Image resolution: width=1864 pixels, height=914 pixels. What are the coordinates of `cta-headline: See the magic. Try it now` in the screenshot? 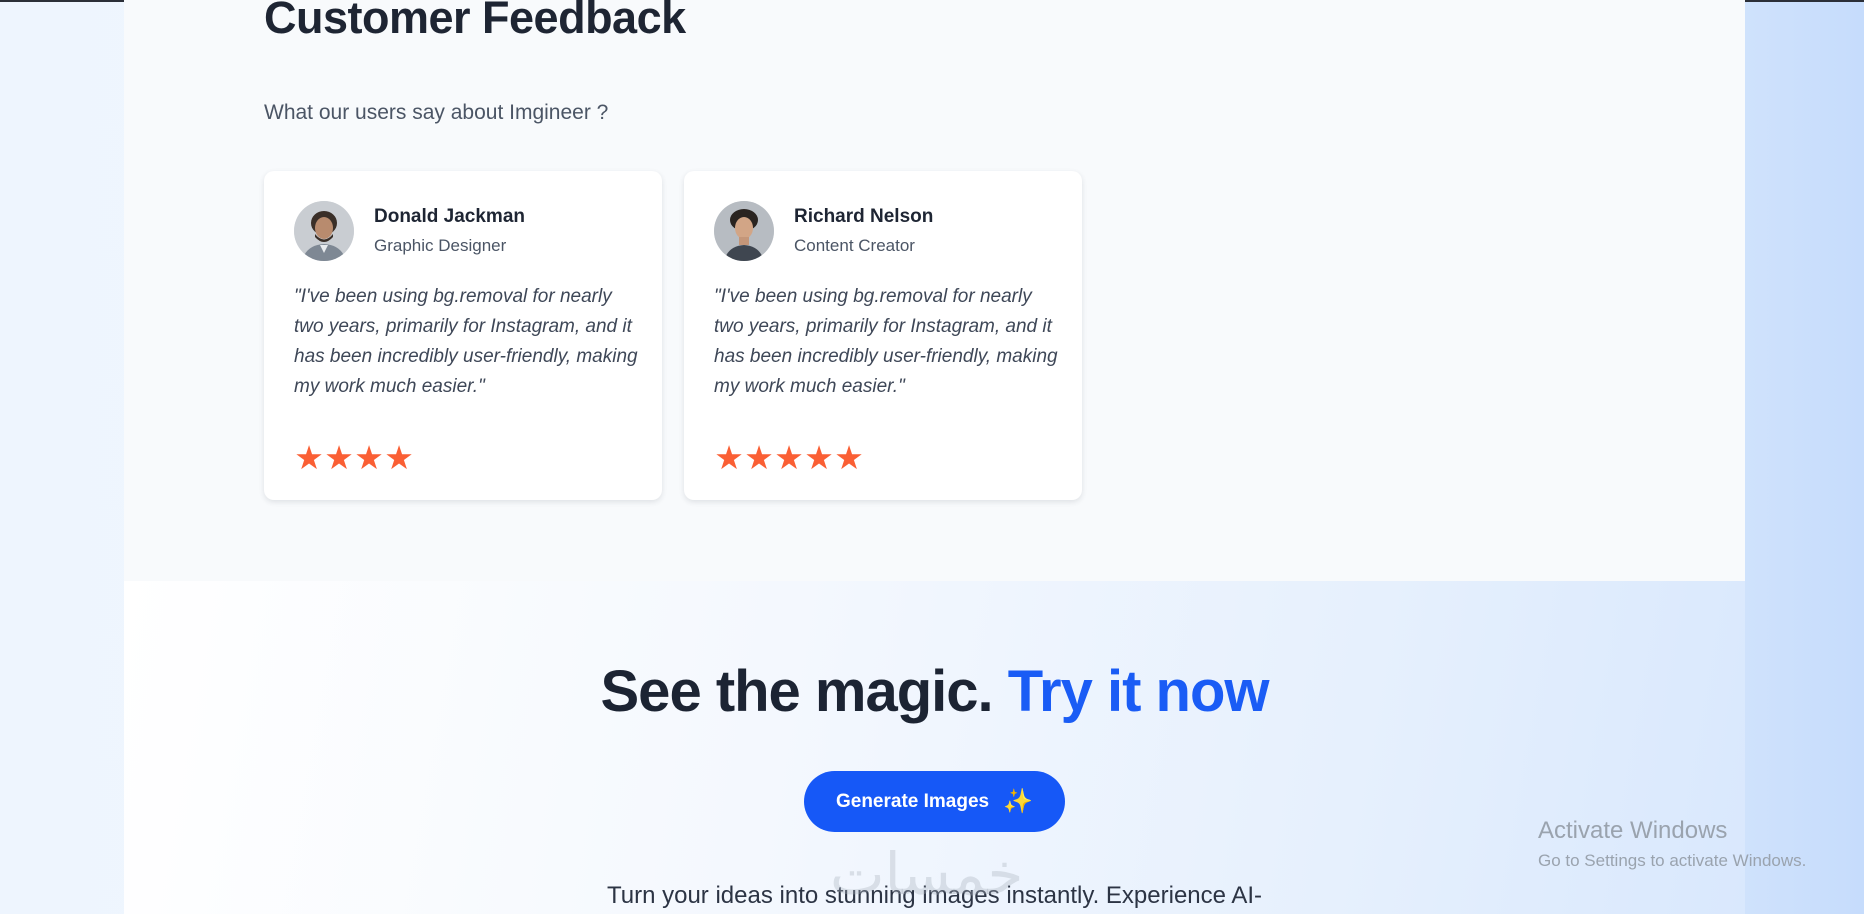 It's located at (934, 691).